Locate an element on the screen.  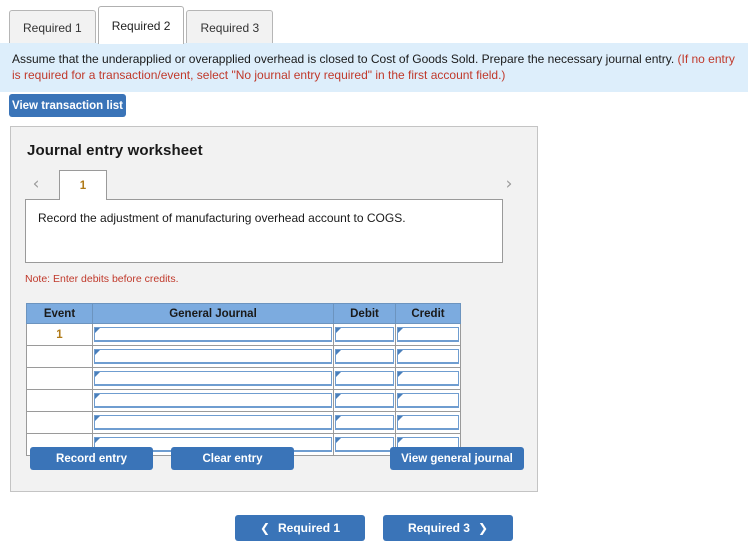
panel-title: Journal entry worksheet is located at coordinates (115, 150).